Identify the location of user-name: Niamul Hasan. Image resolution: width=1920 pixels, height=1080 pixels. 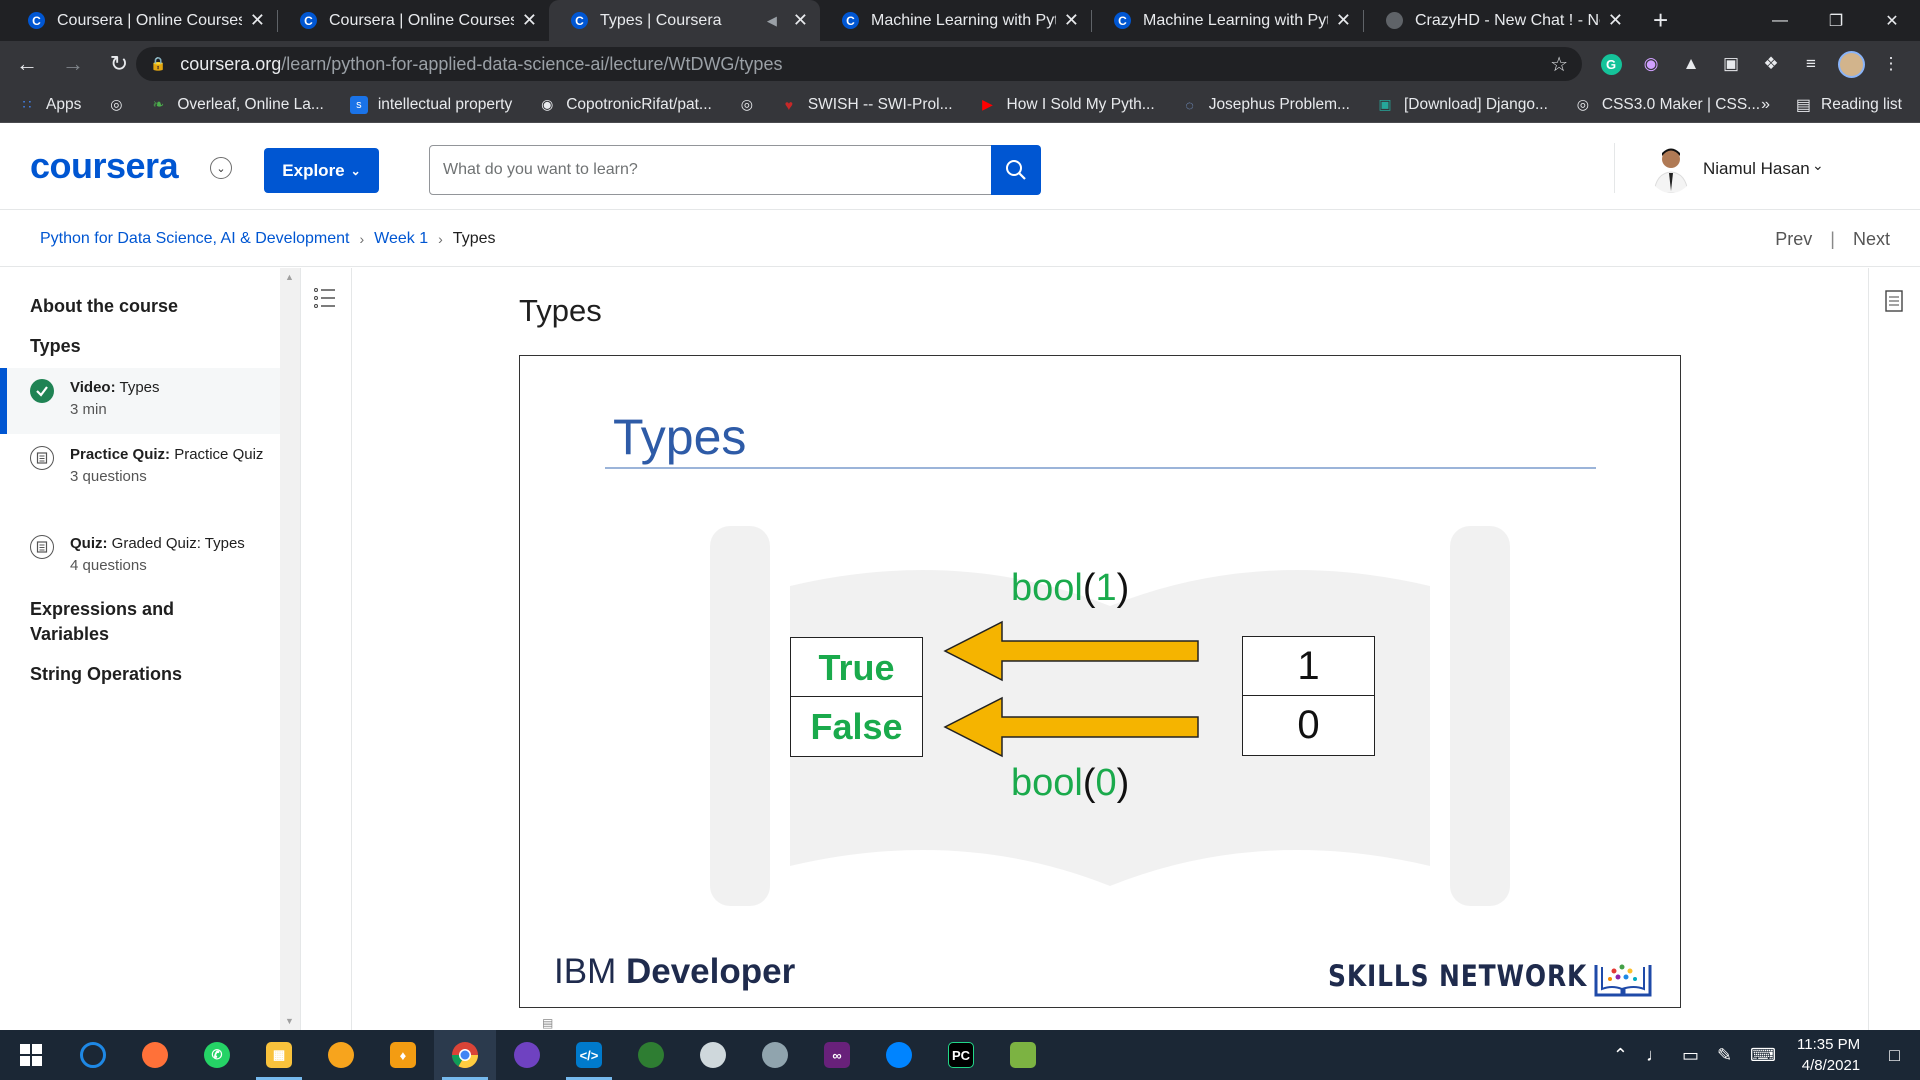
(1756, 169).